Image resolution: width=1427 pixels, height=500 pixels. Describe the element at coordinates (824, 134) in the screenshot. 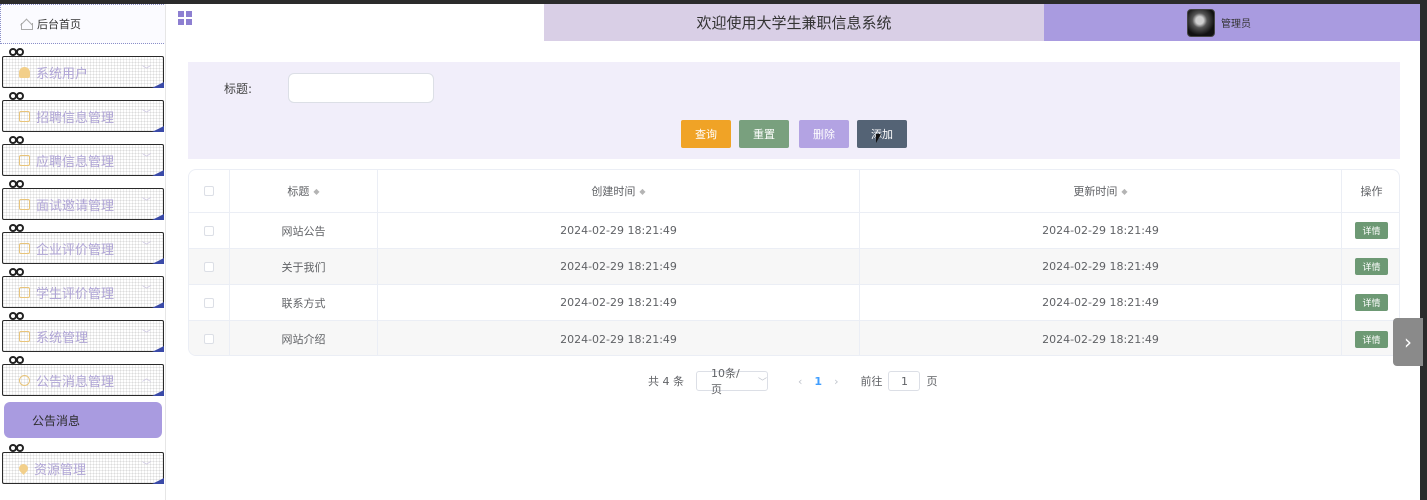

I see `delete-button: 删除` at that location.